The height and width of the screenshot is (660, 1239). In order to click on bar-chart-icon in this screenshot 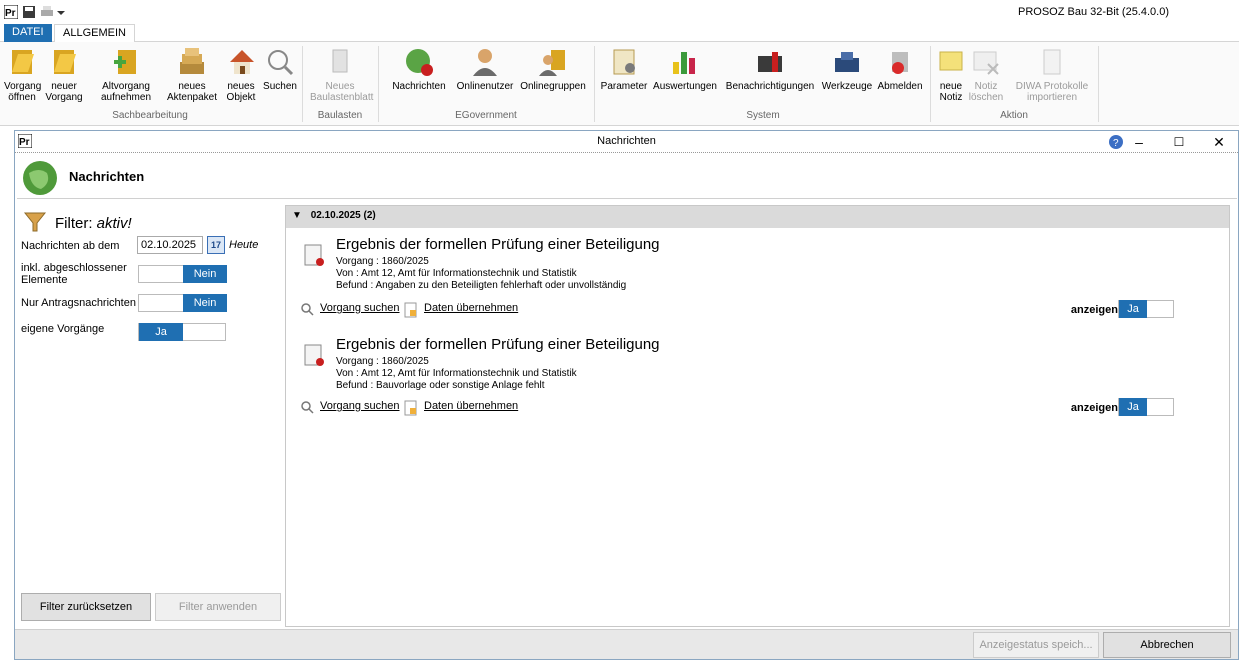, I will do `click(684, 63)`.